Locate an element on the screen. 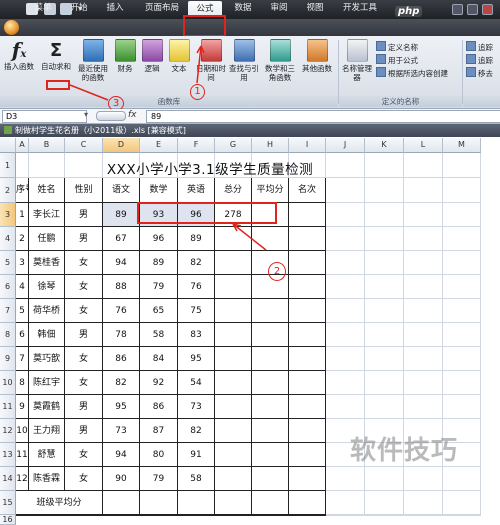 The image size is (500, 525). watermark-text: 软件技巧 is located at coordinates (404, 451).